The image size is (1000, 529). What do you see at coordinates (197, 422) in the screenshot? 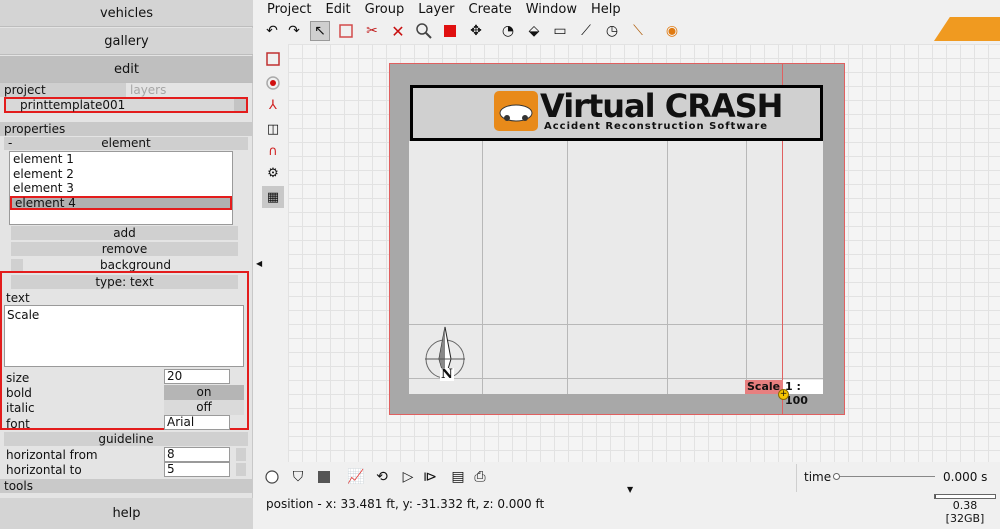
I see `font-input: Arial` at bounding box center [197, 422].